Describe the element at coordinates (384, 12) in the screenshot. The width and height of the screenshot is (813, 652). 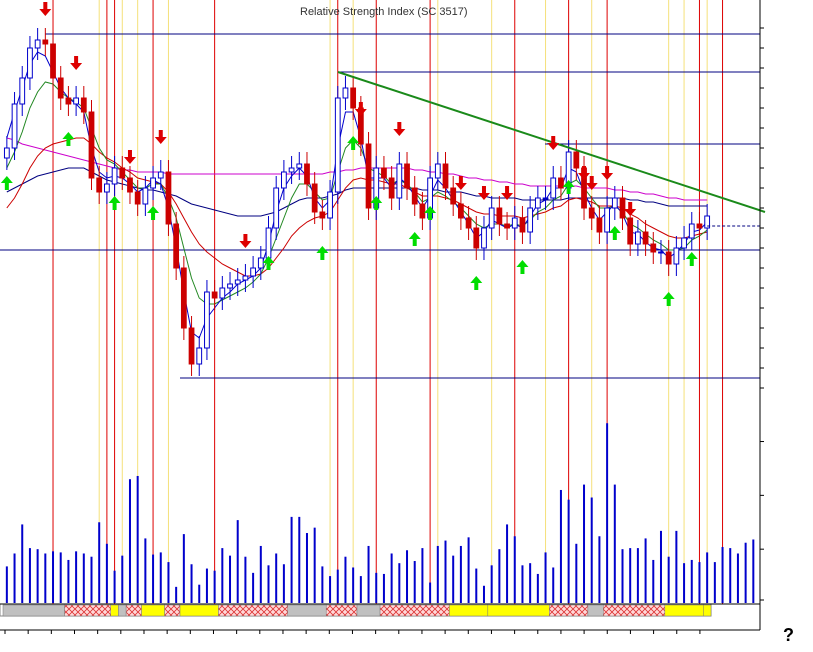
I see `chart-title: Relative Strength Index (SC 3517)` at that location.